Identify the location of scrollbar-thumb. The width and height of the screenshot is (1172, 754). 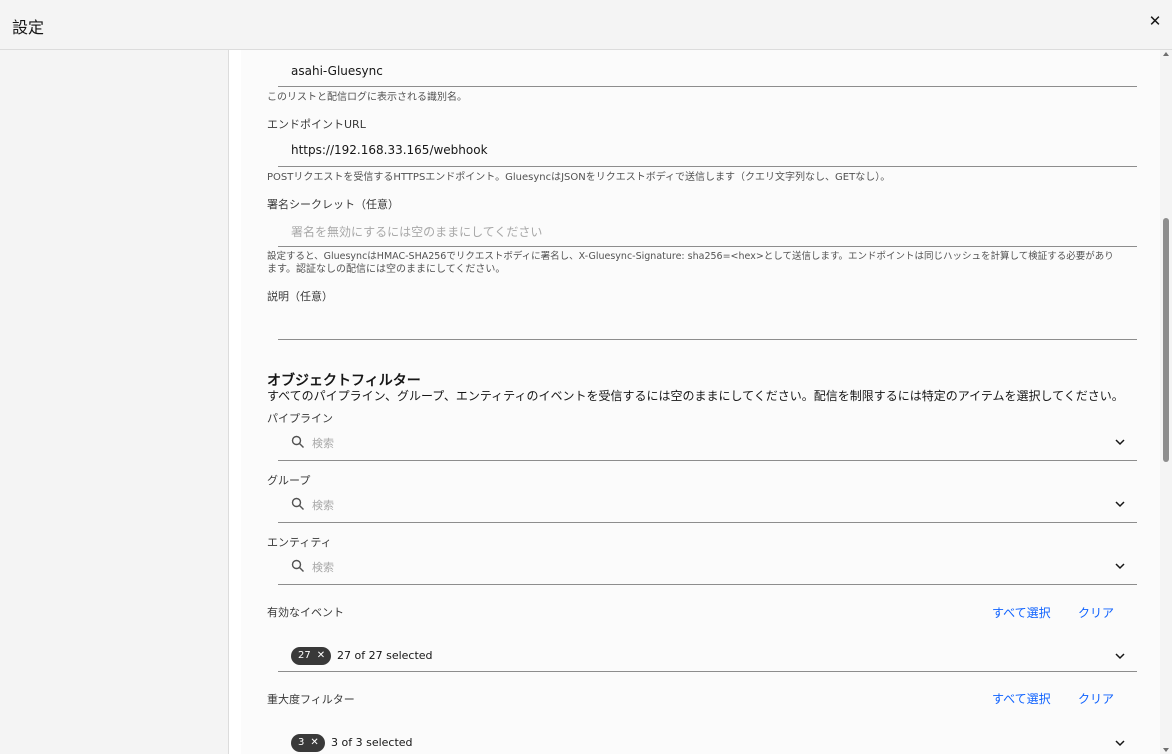
(1166, 340).